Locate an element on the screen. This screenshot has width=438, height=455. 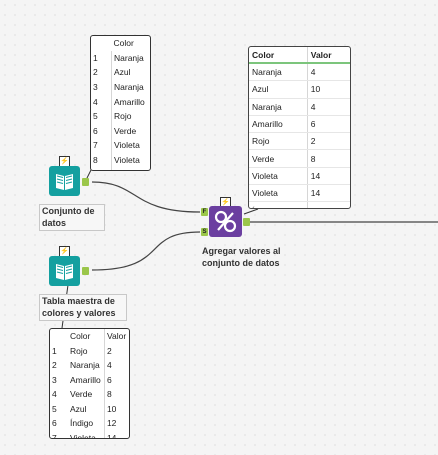
input-anchor-f: F is located at coordinates (204, 212).